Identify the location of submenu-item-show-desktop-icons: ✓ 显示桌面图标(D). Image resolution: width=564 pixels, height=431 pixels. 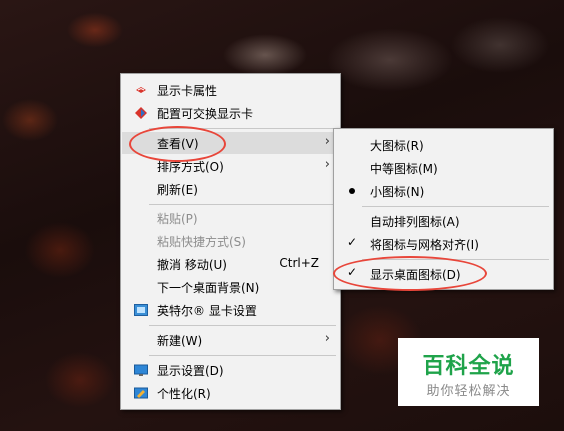
(443, 274).